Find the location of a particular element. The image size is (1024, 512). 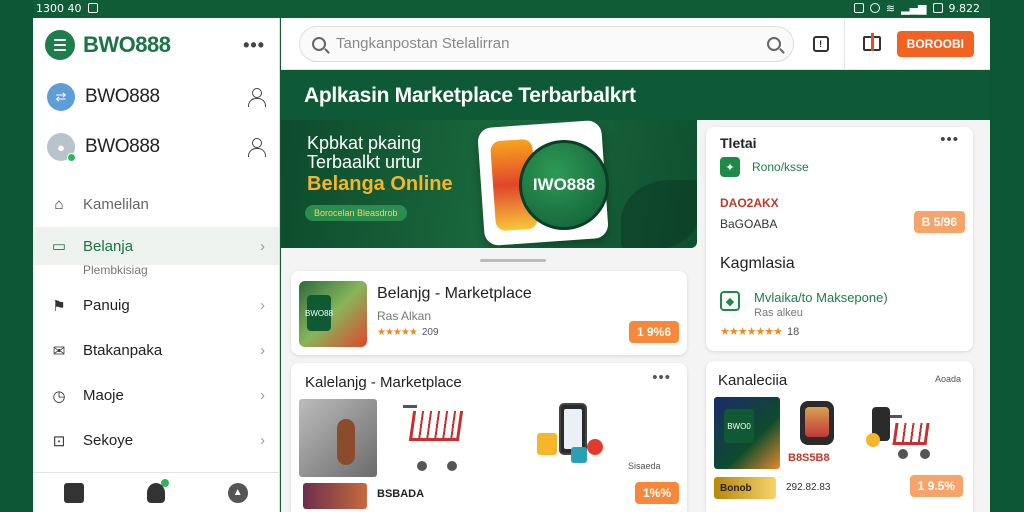

sidebar-item-belanja: ▭ Belanja › is located at coordinates (156, 246).